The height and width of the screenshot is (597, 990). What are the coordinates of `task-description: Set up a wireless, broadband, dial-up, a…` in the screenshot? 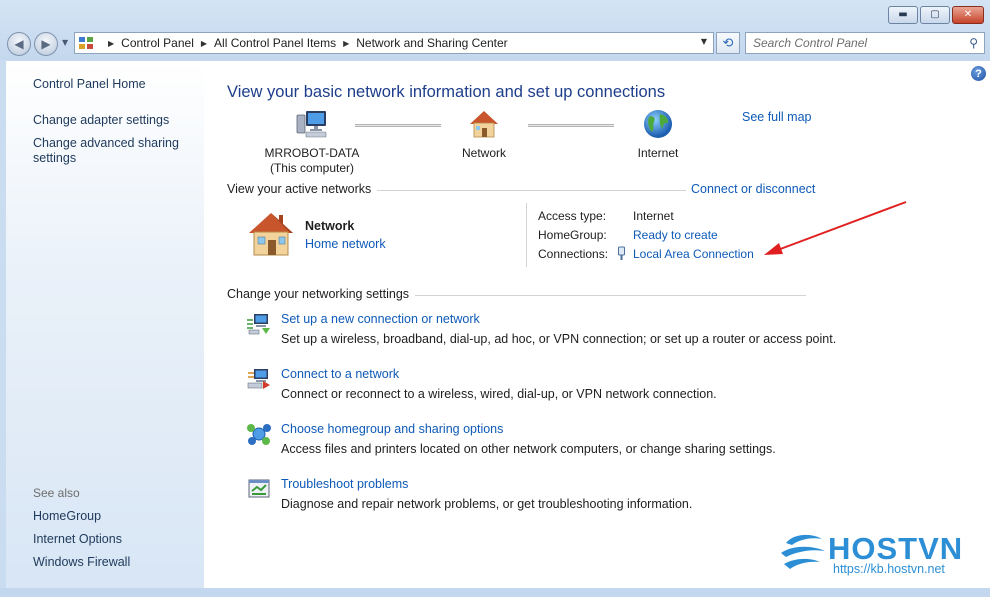 It's located at (559, 339).